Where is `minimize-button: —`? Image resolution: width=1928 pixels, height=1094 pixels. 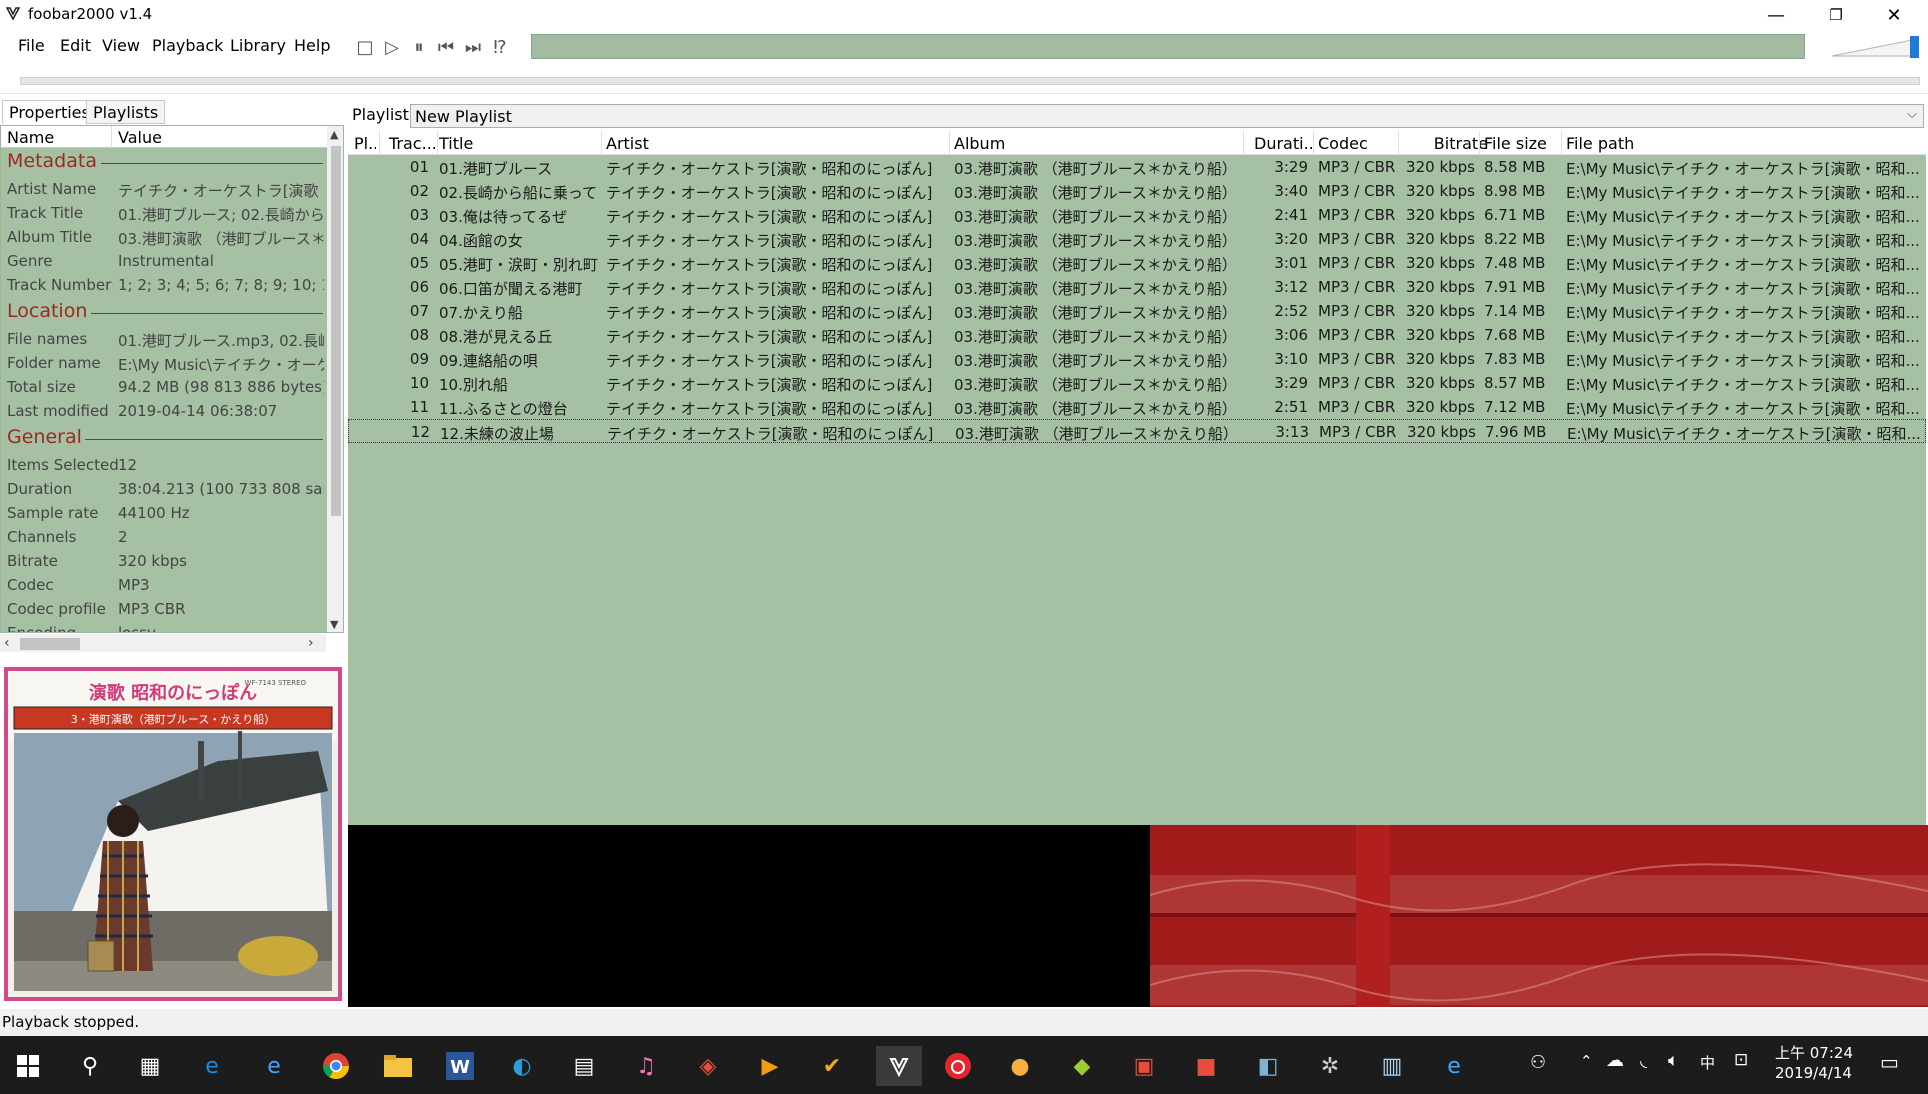 minimize-button: — is located at coordinates (1776, 15).